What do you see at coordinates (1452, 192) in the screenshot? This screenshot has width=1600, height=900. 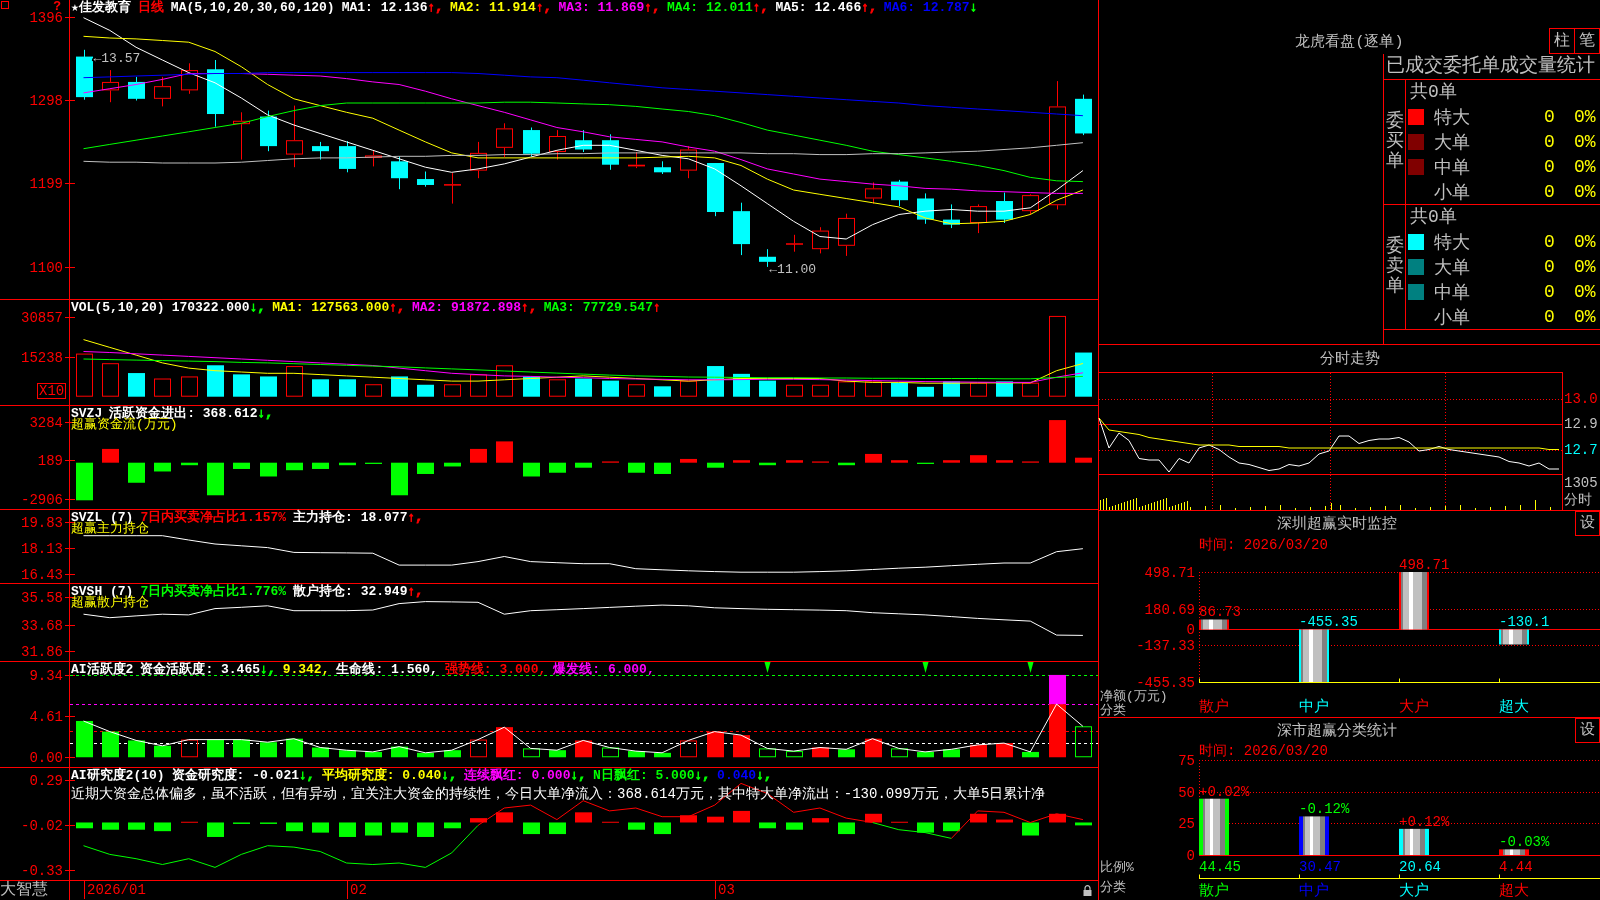 I see `order-size-label: 小单` at bounding box center [1452, 192].